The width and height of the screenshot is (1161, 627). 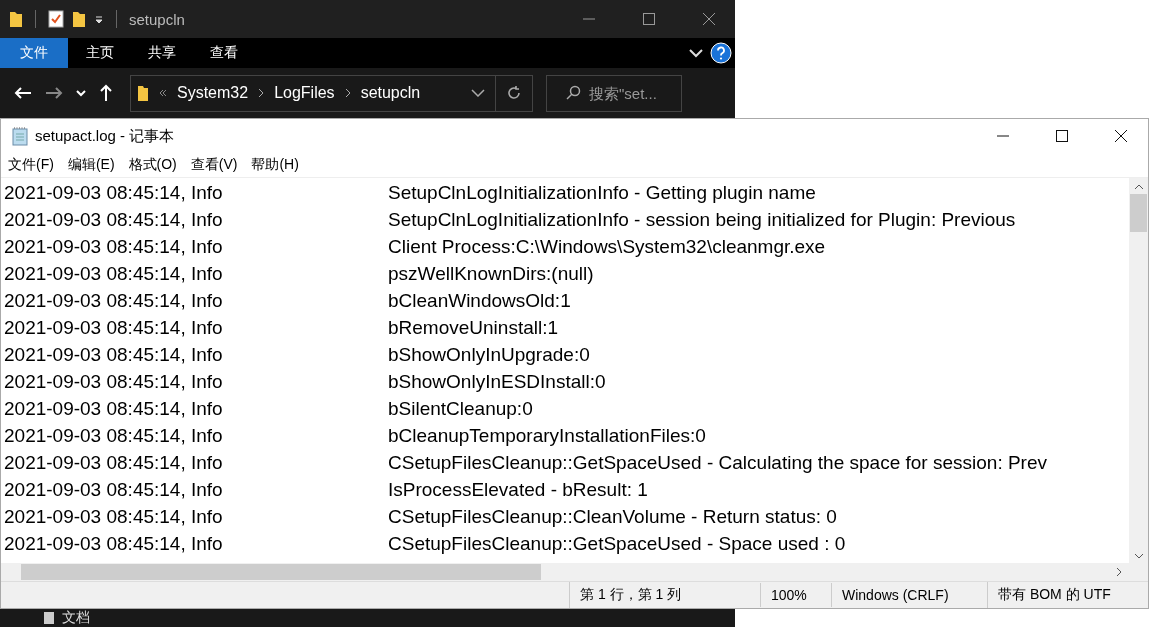 I want to click on log-message: bSilentCleanup:0, so click(x=460, y=408).